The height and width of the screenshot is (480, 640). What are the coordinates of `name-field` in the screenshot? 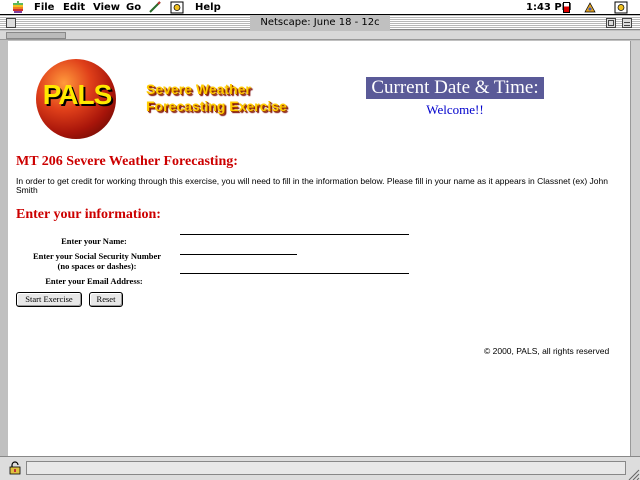 It's located at (294, 234).